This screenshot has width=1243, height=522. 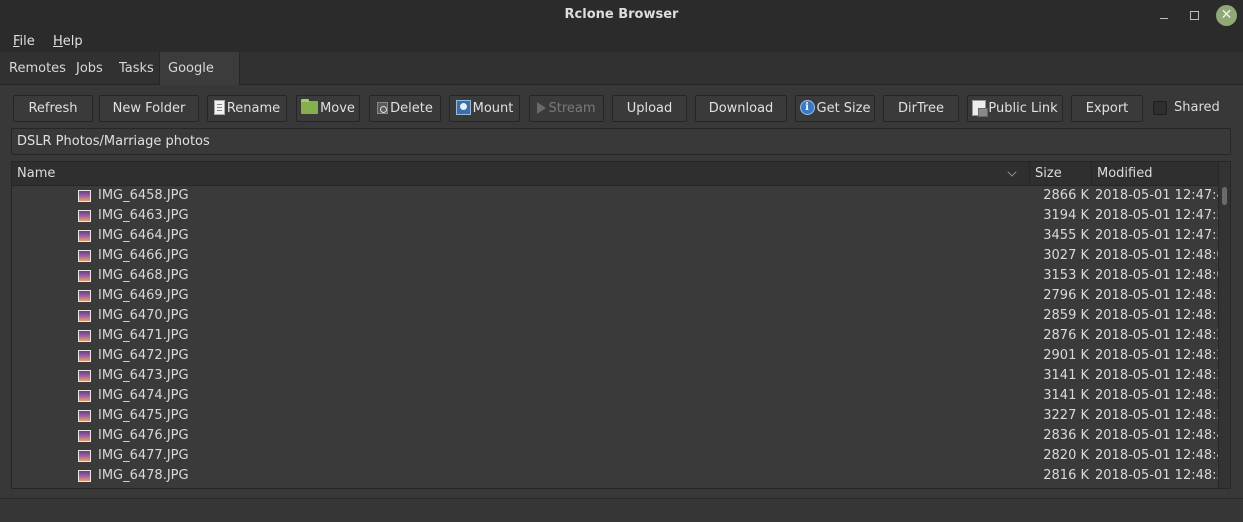 I want to click on scrollbar-thumb, so click(x=1224, y=196).